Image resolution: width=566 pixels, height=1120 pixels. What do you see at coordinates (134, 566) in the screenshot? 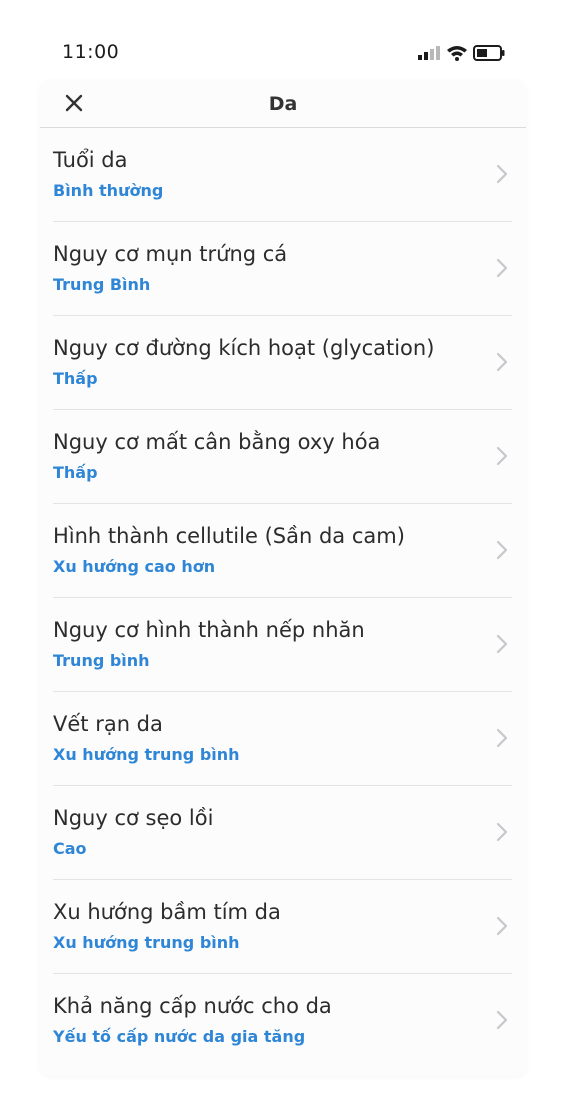
I see `list-item-value: Xu hướng cao hơn` at bounding box center [134, 566].